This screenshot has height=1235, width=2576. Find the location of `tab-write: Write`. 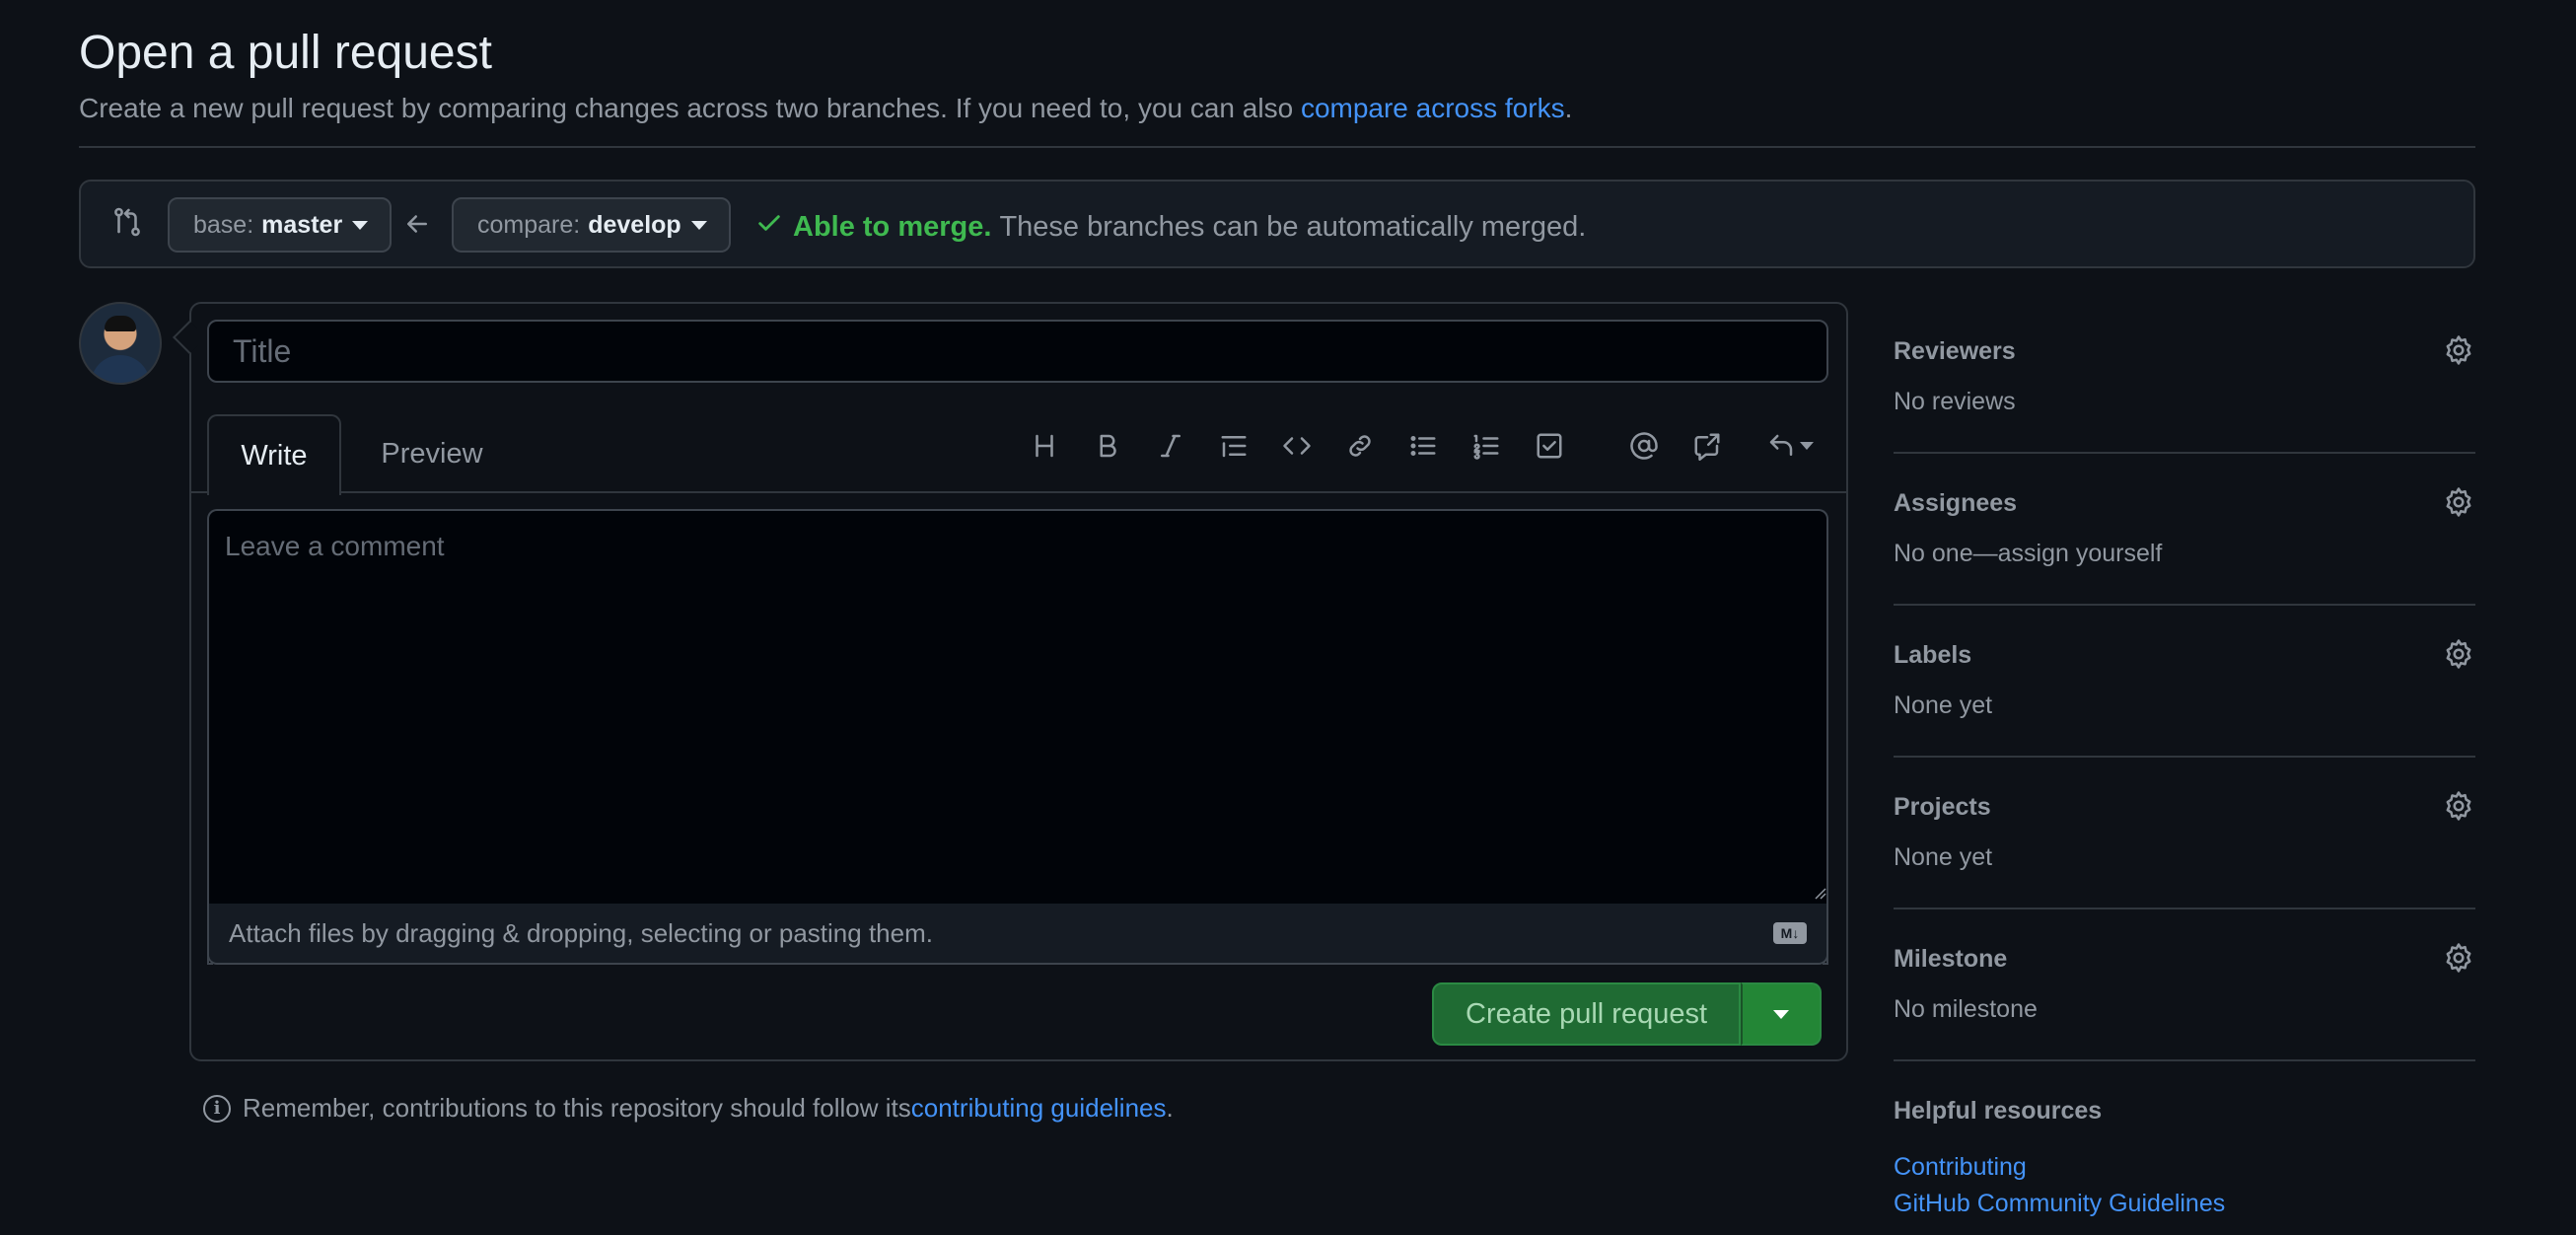

tab-write: Write is located at coordinates (274, 454).